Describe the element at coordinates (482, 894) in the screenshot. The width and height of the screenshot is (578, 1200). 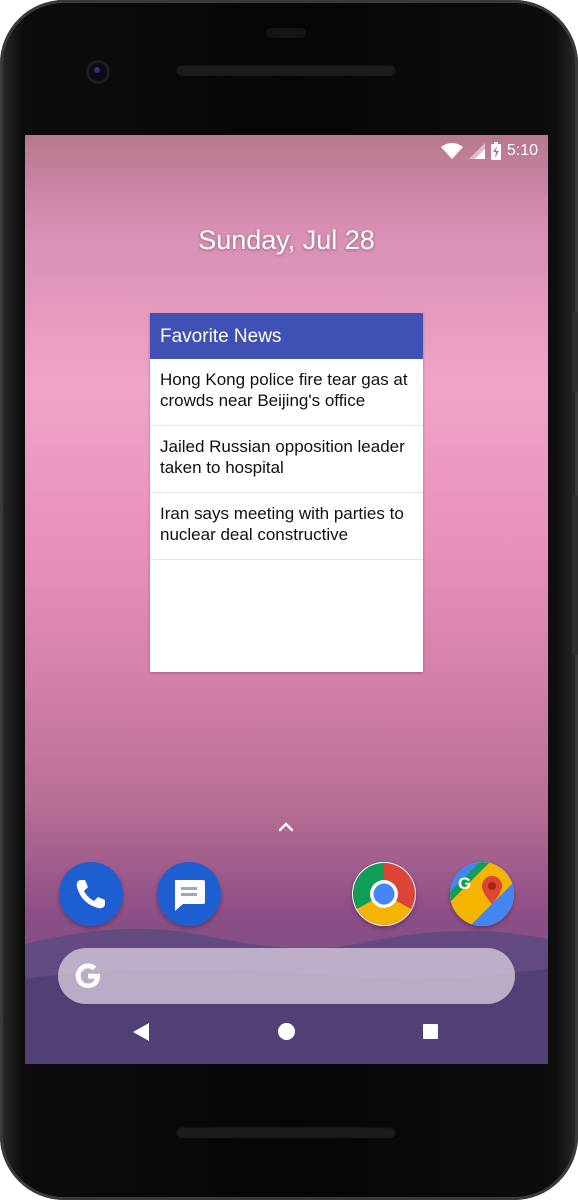
I see `maps-icon: G` at that location.